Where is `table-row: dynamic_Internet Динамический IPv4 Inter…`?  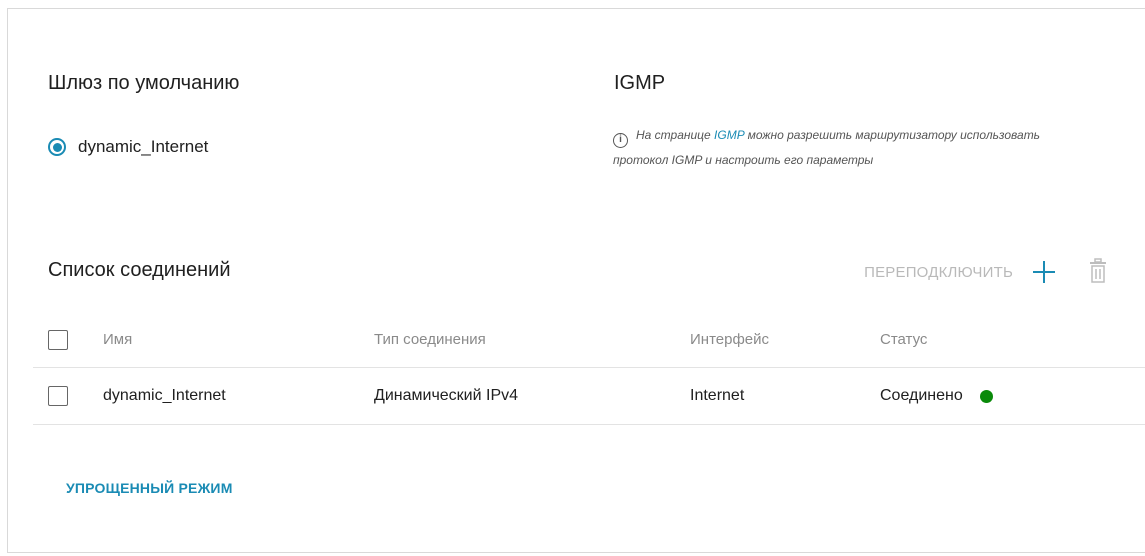 table-row: dynamic_Internet Динамический IPv4 Inter… is located at coordinates (589, 396).